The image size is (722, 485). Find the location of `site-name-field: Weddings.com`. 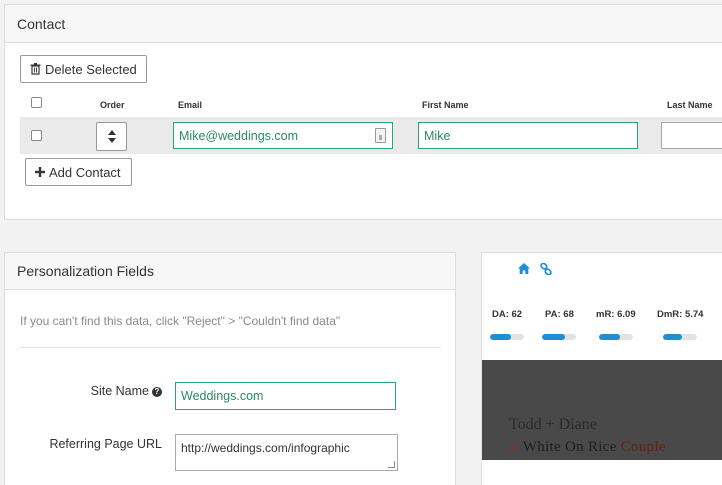

site-name-field: Weddings.com is located at coordinates (285, 396).